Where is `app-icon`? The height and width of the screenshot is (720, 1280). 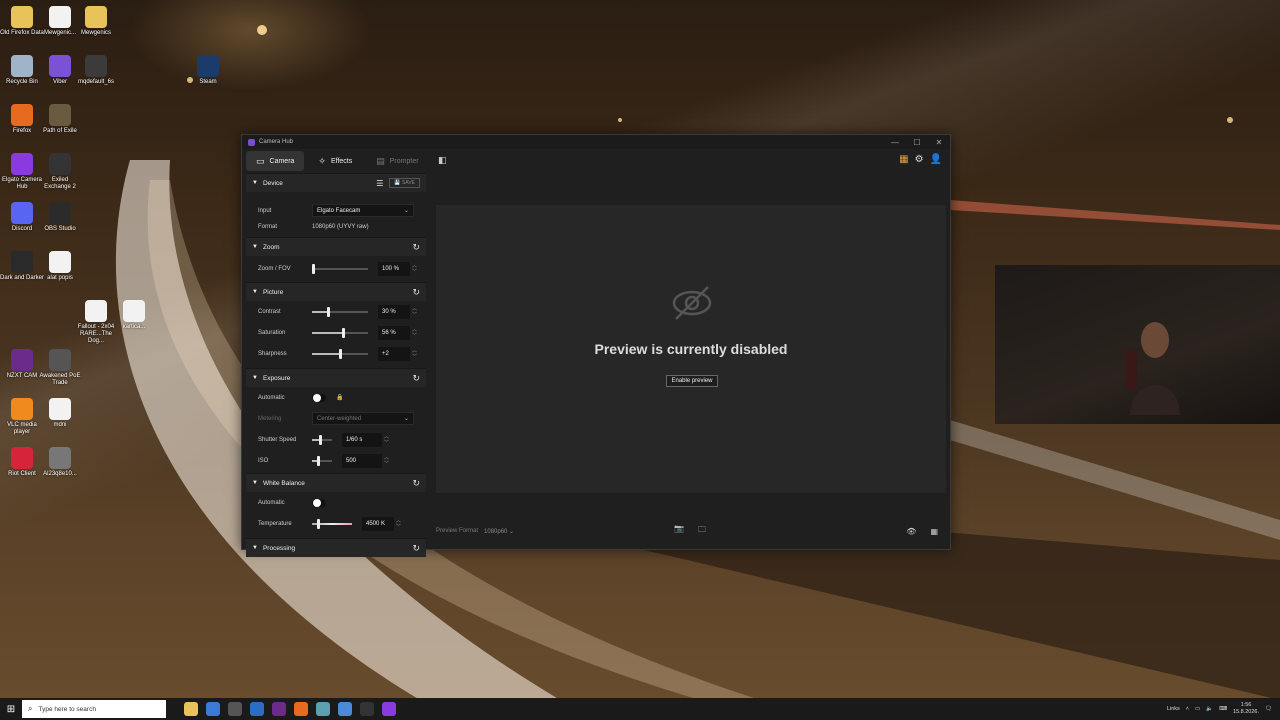 app-icon is located at coordinates (235, 709).